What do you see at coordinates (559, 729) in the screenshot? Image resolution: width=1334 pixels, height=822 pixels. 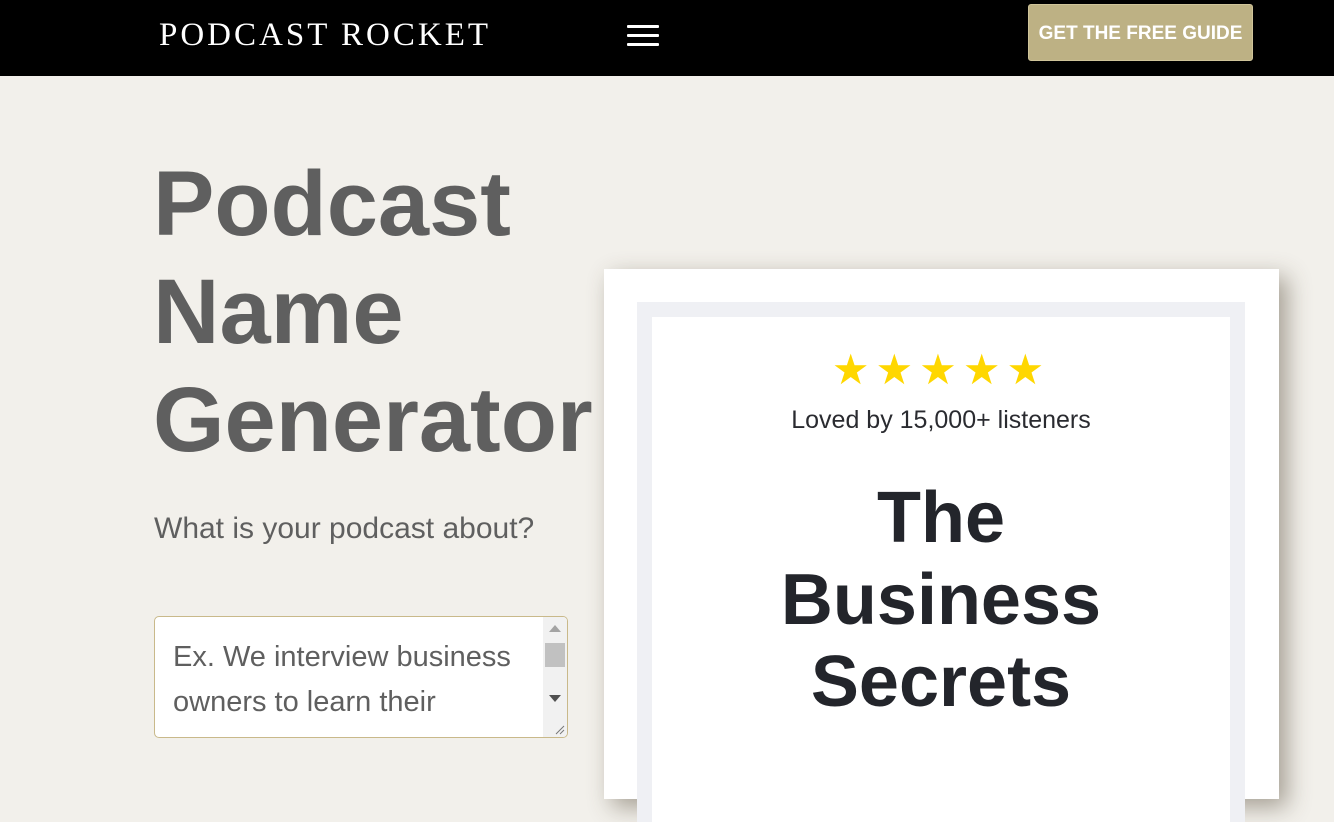 I see `resize-grip-icon` at bounding box center [559, 729].